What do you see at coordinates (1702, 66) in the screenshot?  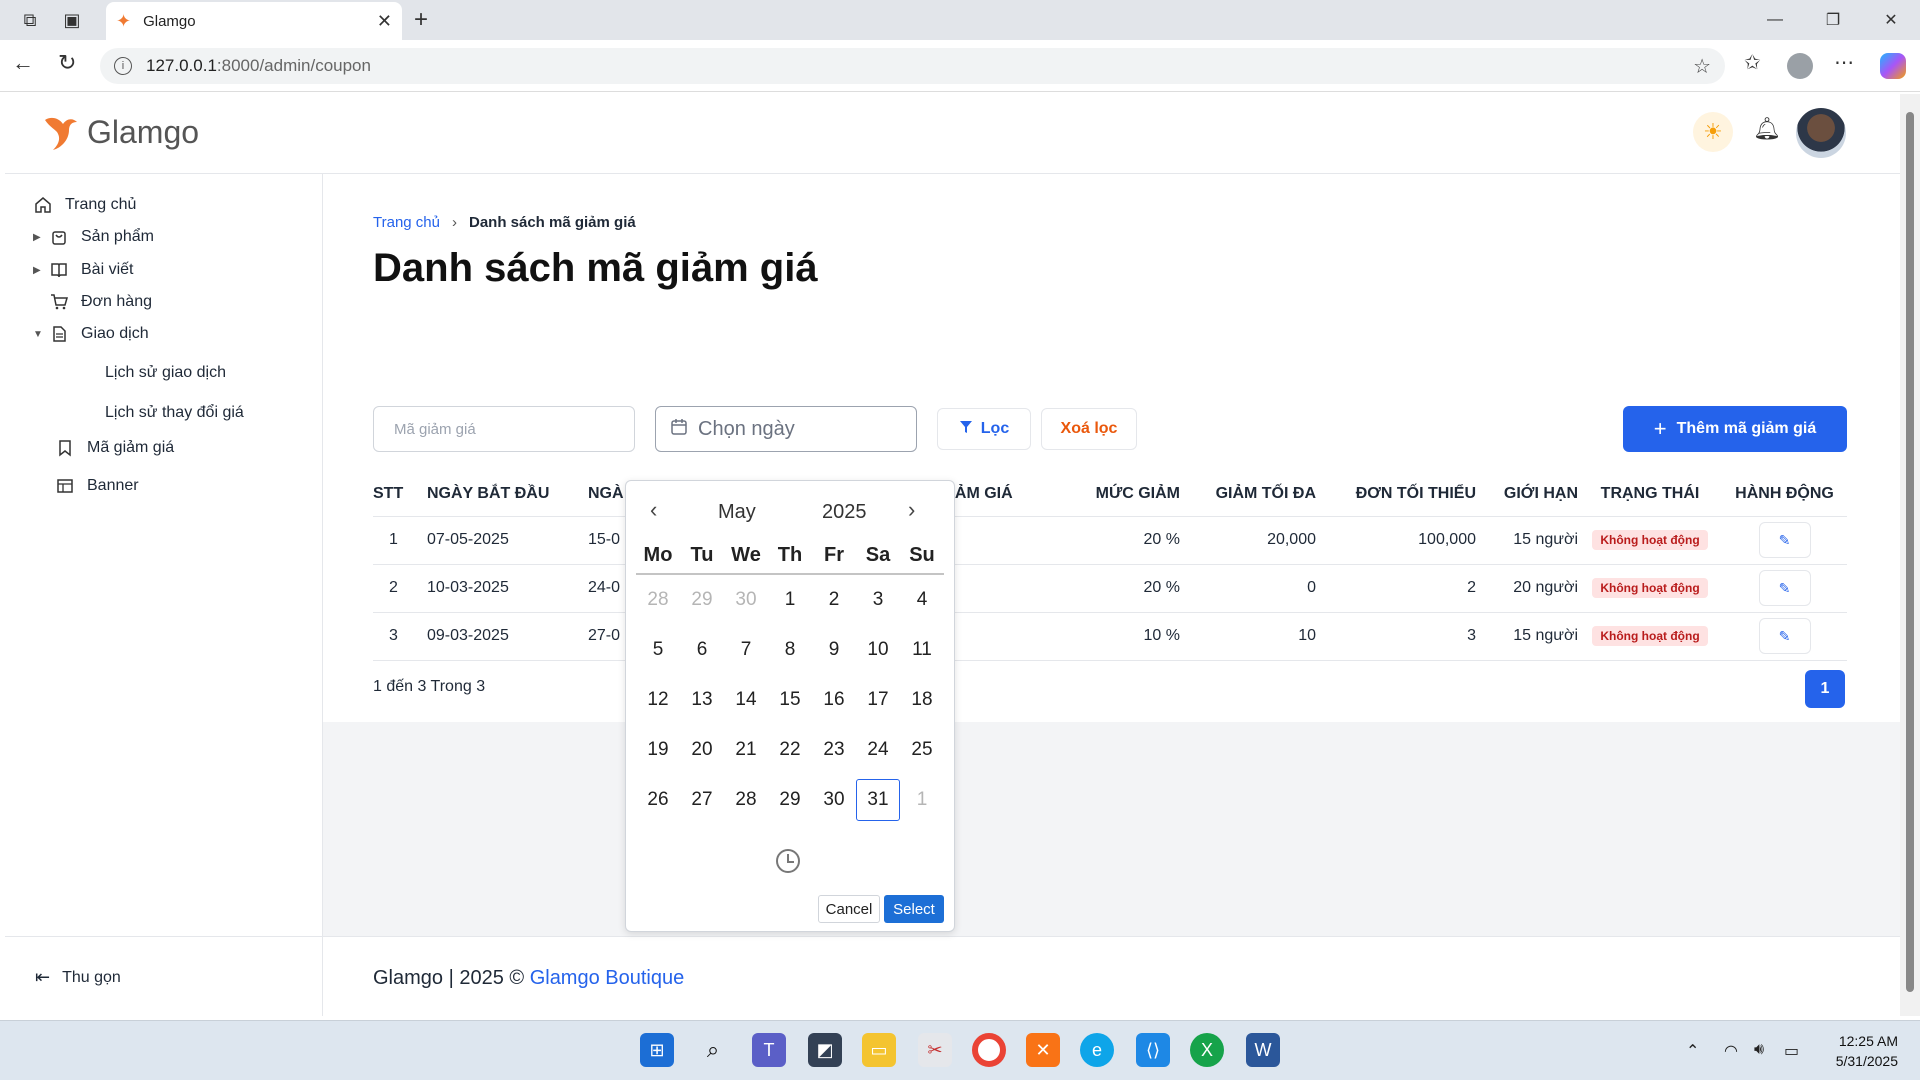 I see `favorite-star-icon: ☆` at bounding box center [1702, 66].